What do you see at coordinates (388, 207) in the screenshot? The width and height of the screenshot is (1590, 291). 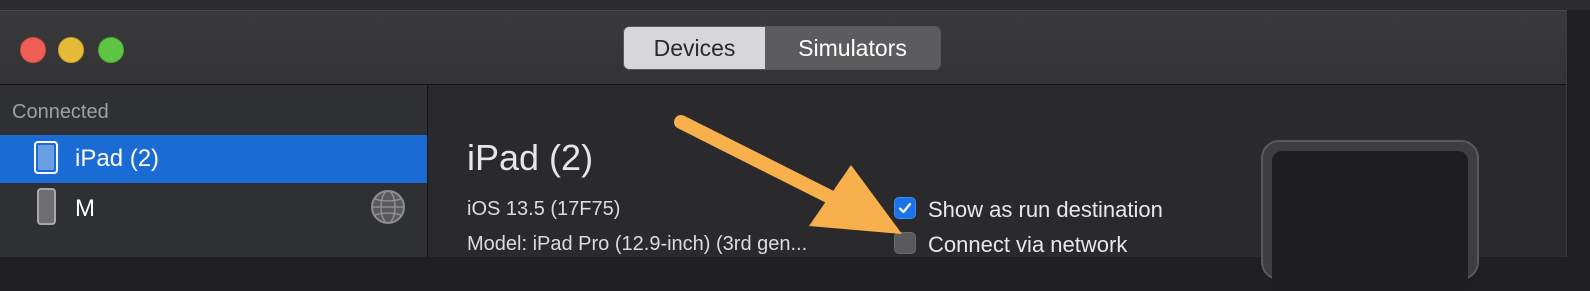 I see `network-globe-icon` at bounding box center [388, 207].